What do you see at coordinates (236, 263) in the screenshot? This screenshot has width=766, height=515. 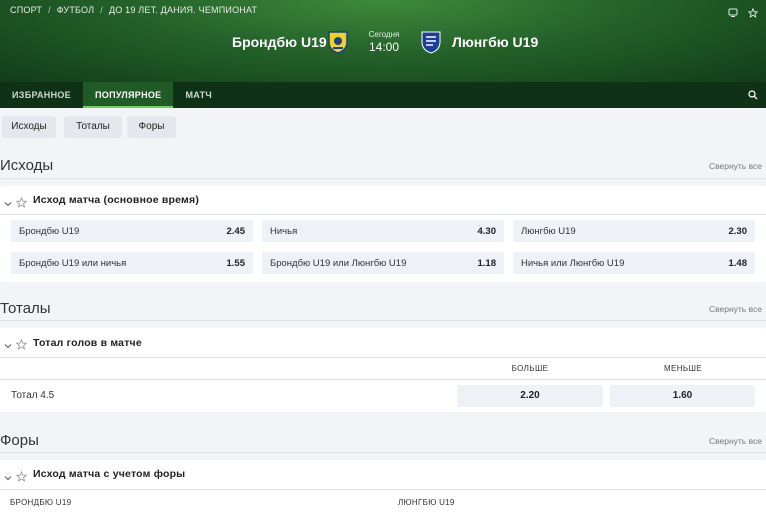 I see `odd-value: 1.55` at bounding box center [236, 263].